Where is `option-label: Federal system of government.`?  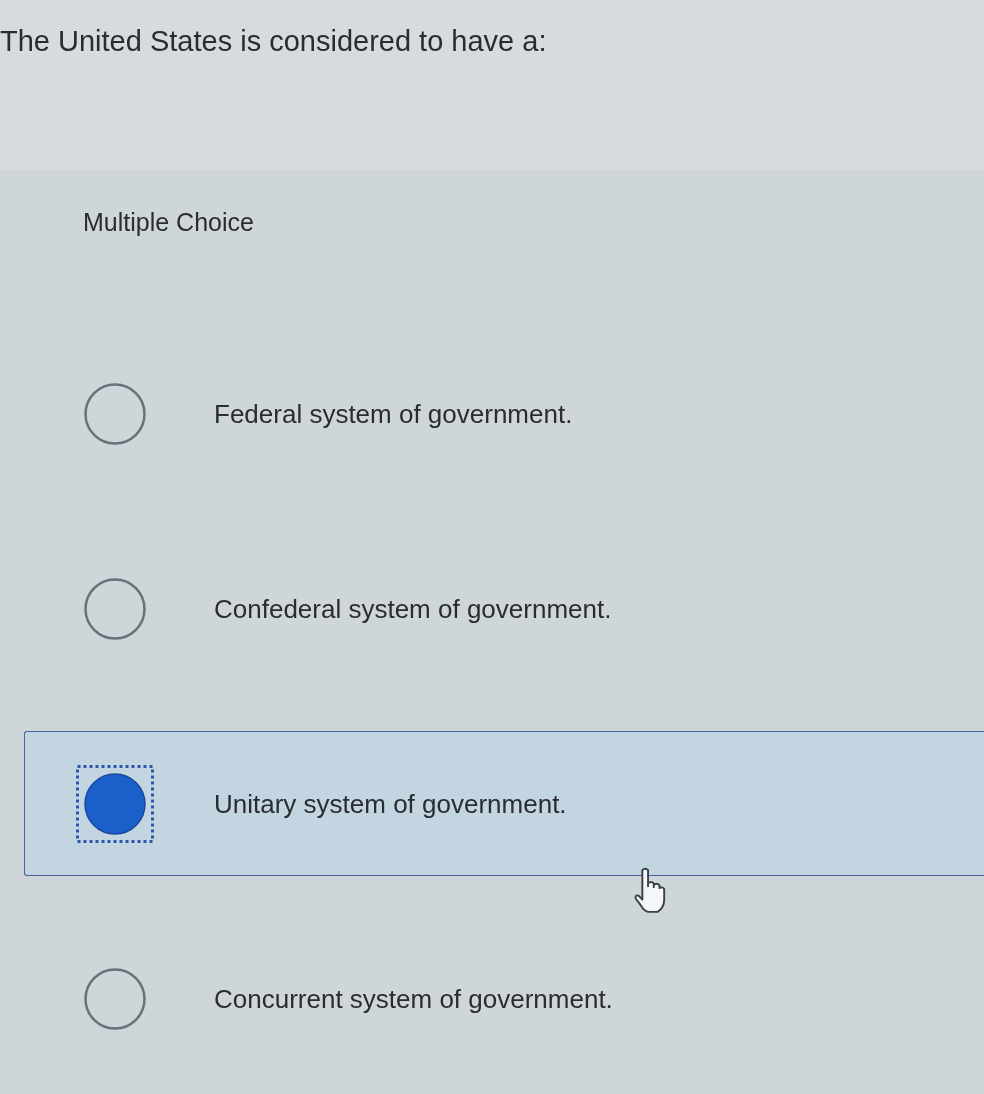 option-label: Federal system of government. is located at coordinates (393, 413).